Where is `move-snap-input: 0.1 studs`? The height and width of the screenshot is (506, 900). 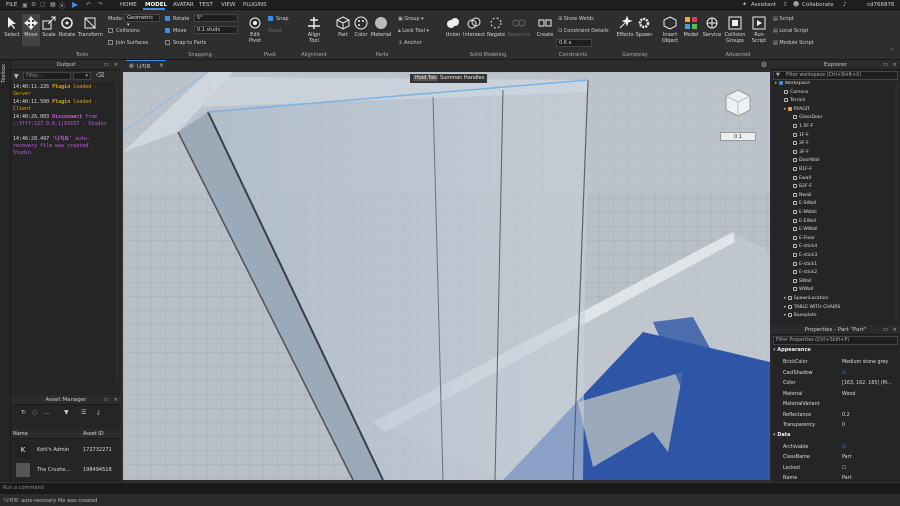 move-snap-input: 0.1 studs is located at coordinates (216, 30).